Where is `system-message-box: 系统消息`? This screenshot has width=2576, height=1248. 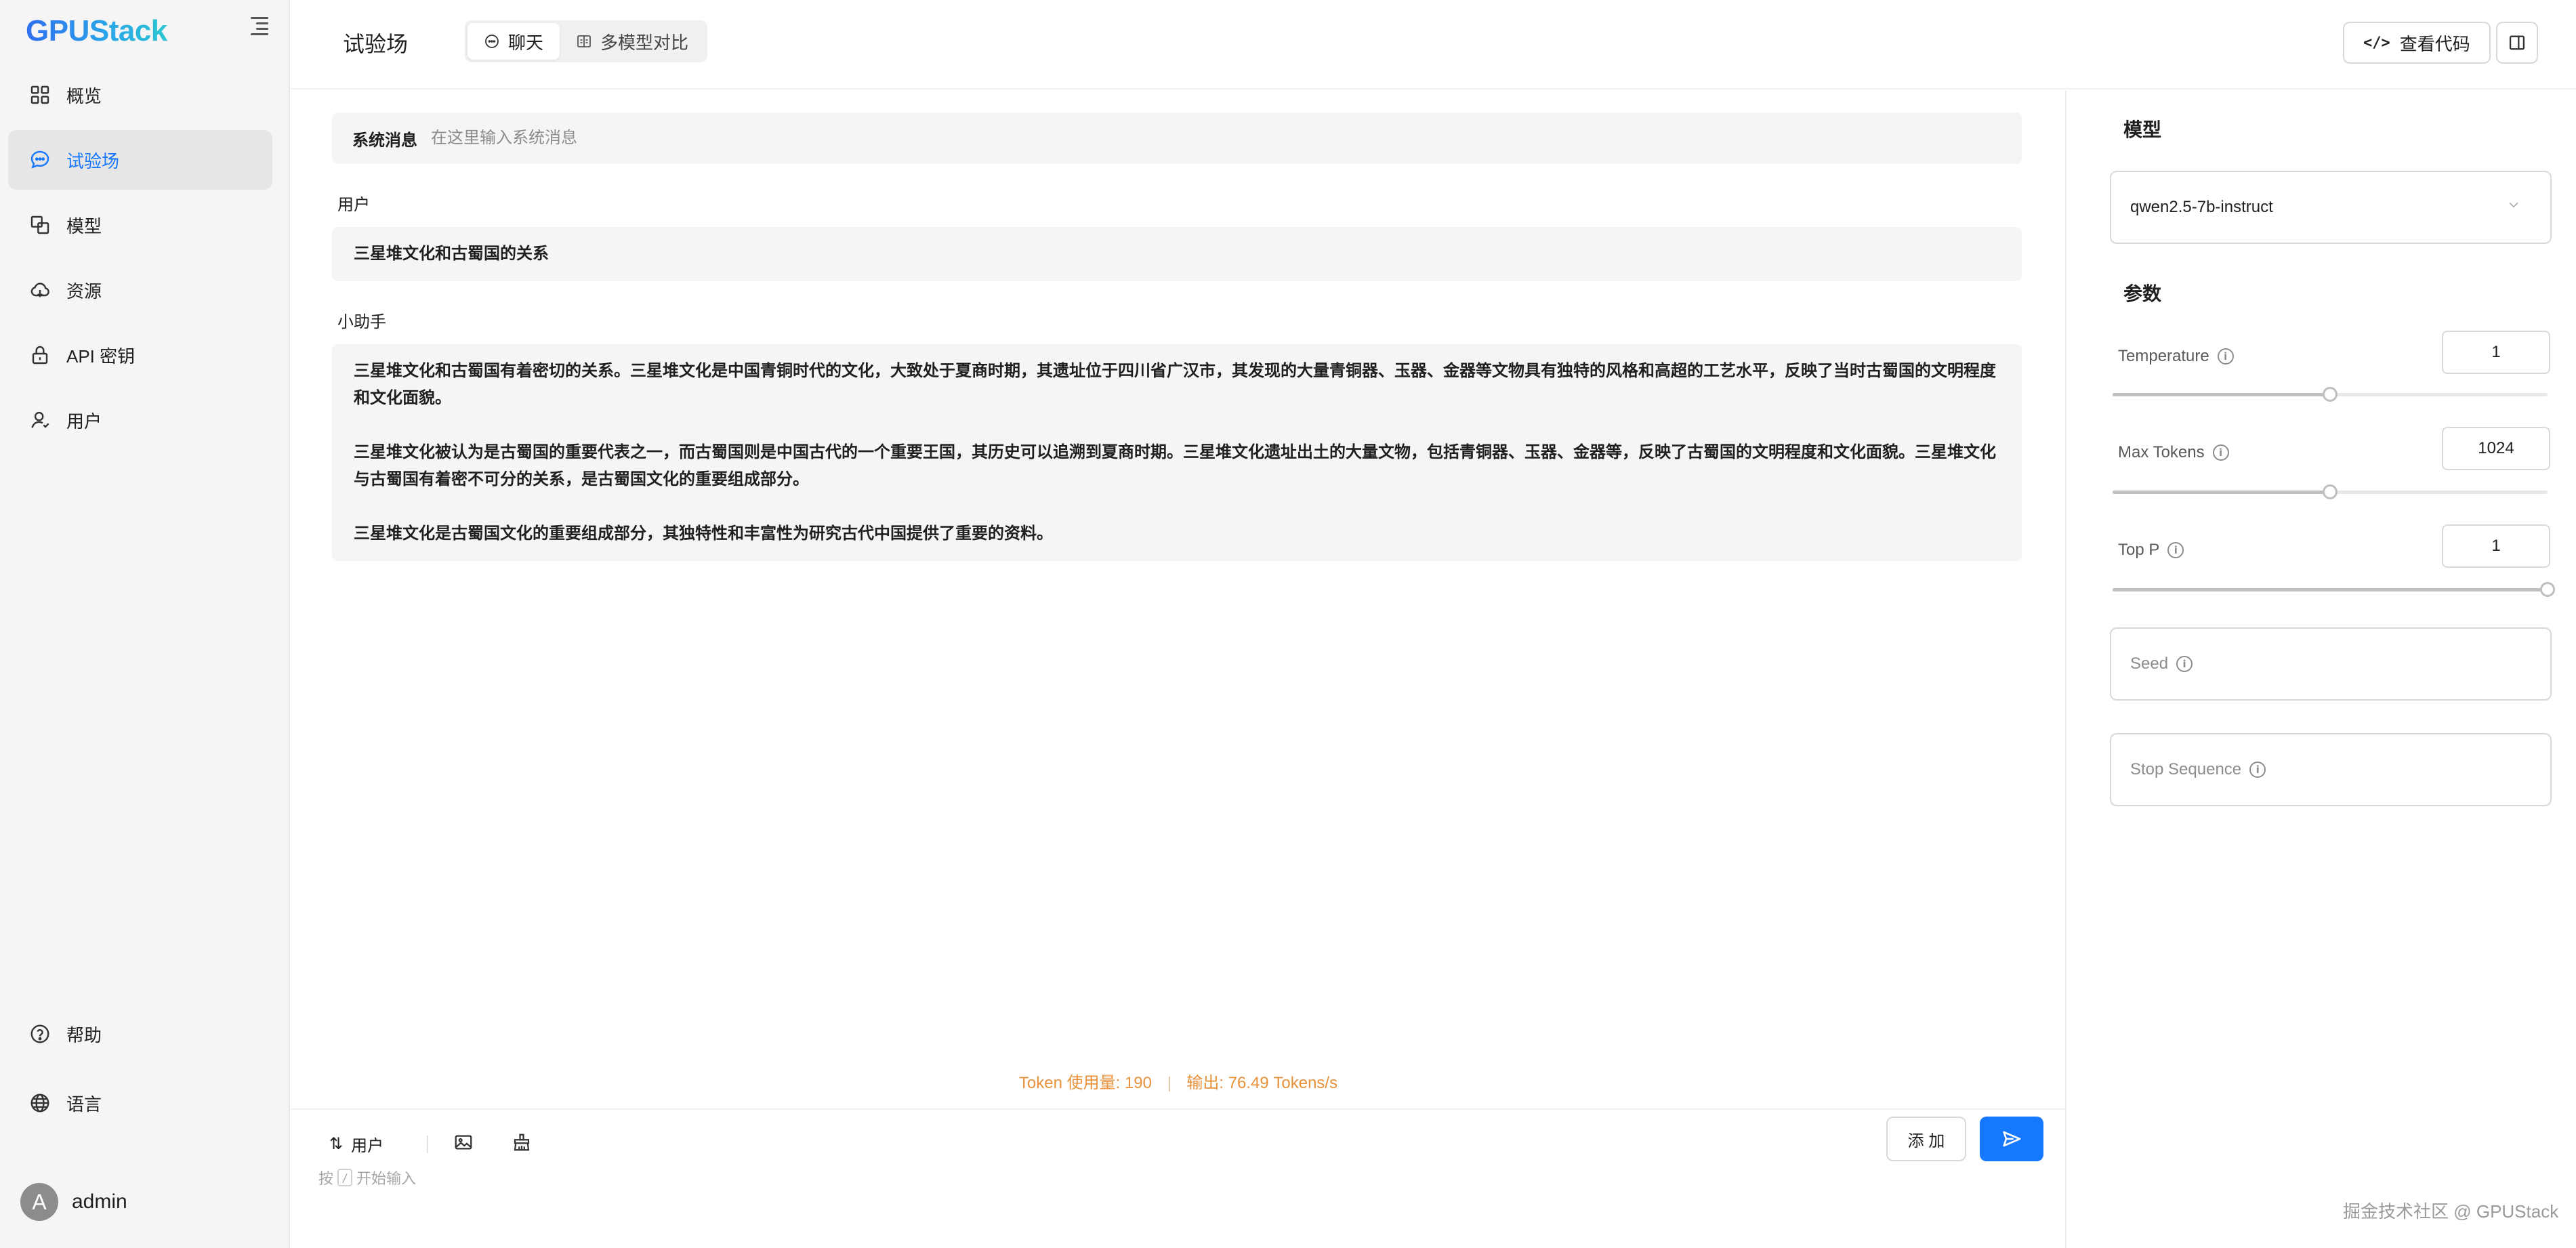
system-message-box: 系统消息 is located at coordinates (1177, 138).